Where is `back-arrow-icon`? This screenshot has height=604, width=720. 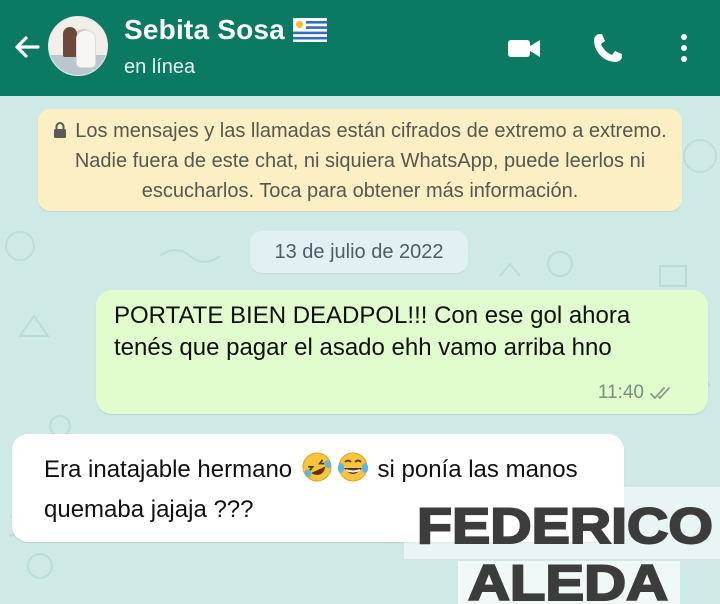 back-arrow-icon is located at coordinates (27, 47).